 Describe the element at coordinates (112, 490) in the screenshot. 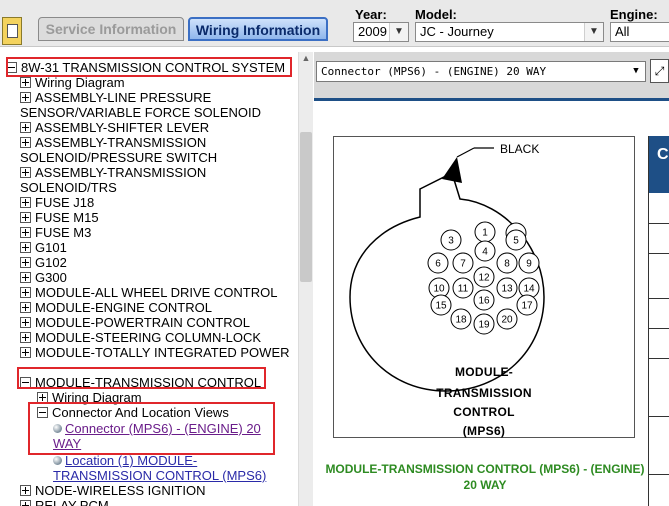

I see `tree-item: NODE-WIRELESS IGNITION` at that location.